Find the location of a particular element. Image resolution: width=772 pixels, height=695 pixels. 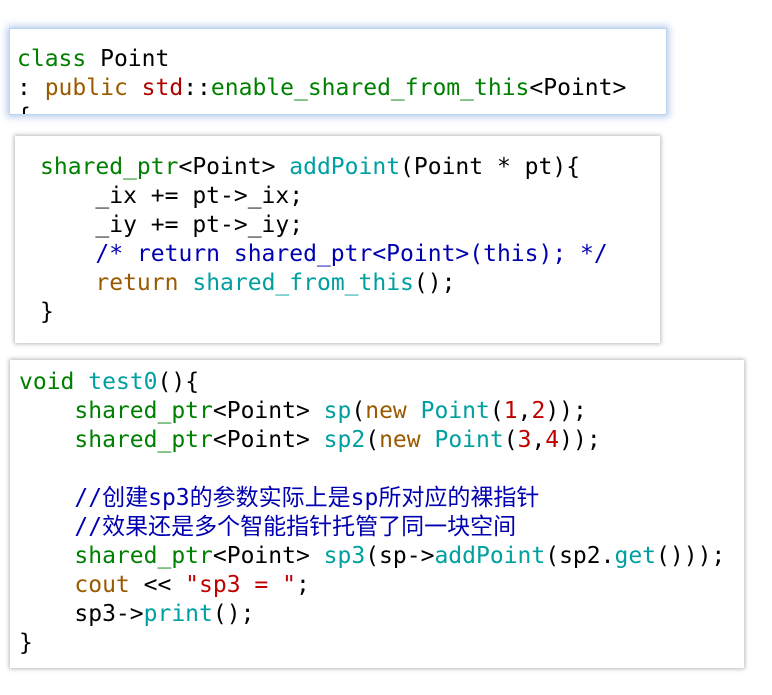

code-line: //效果还是多个智能指针托管了同一块空间 is located at coordinates (372, 527).